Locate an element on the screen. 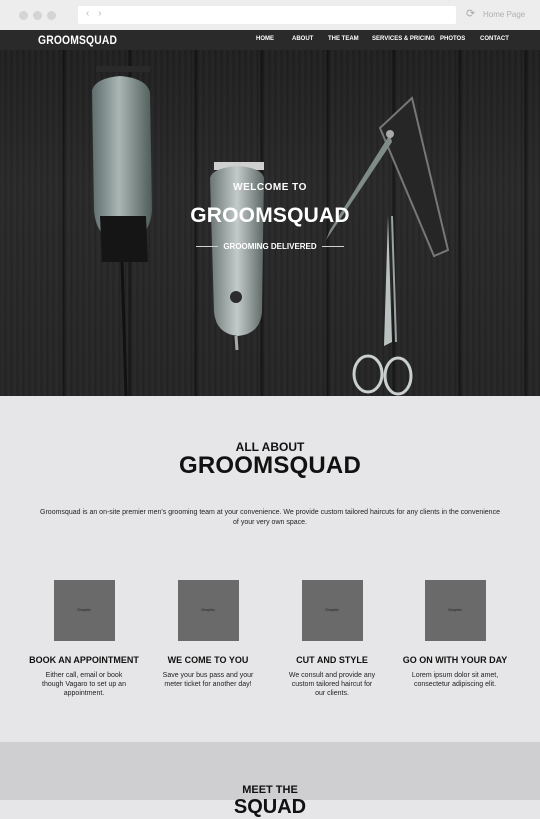 The image size is (540, 819). site-logo: GROOMSQUAD is located at coordinates (77, 40).